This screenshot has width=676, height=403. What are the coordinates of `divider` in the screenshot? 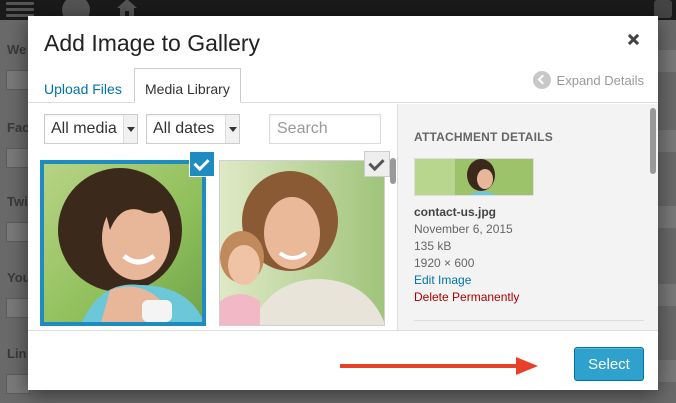 It's located at (529, 320).